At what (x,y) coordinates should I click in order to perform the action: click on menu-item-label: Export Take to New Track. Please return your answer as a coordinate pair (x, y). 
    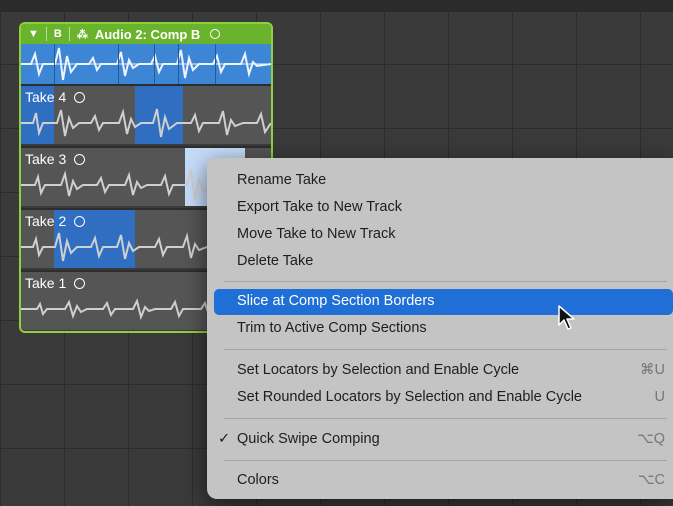
    Looking at the image, I should click on (319, 207).